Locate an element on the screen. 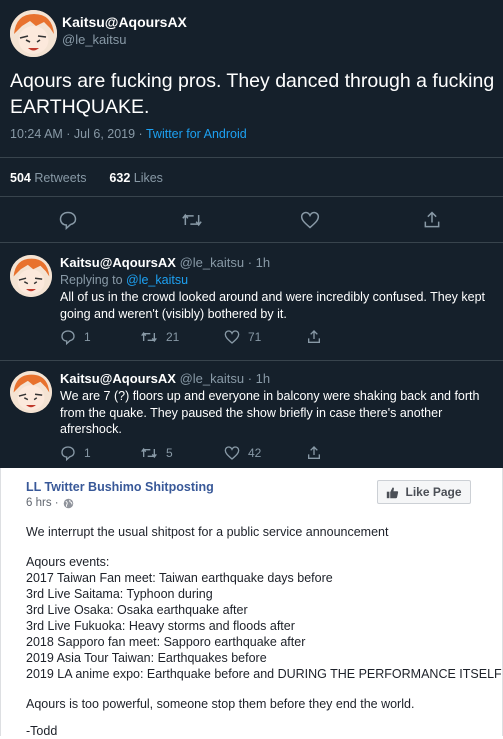  main-tweet-display-name: Kaitsu@AqoursAX is located at coordinates (124, 22).